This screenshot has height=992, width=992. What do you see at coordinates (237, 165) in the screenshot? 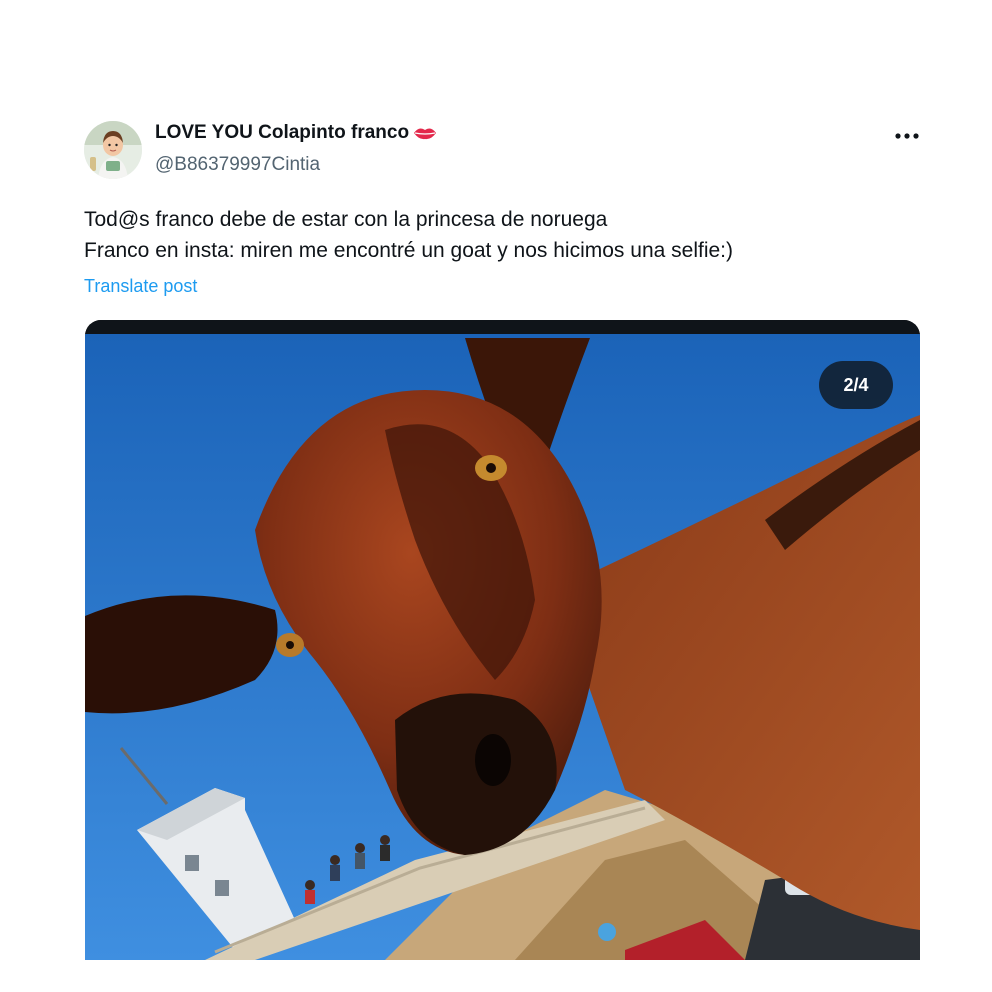
I see `author-handle: @B86379997Cintia` at bounding box center [237, 165].